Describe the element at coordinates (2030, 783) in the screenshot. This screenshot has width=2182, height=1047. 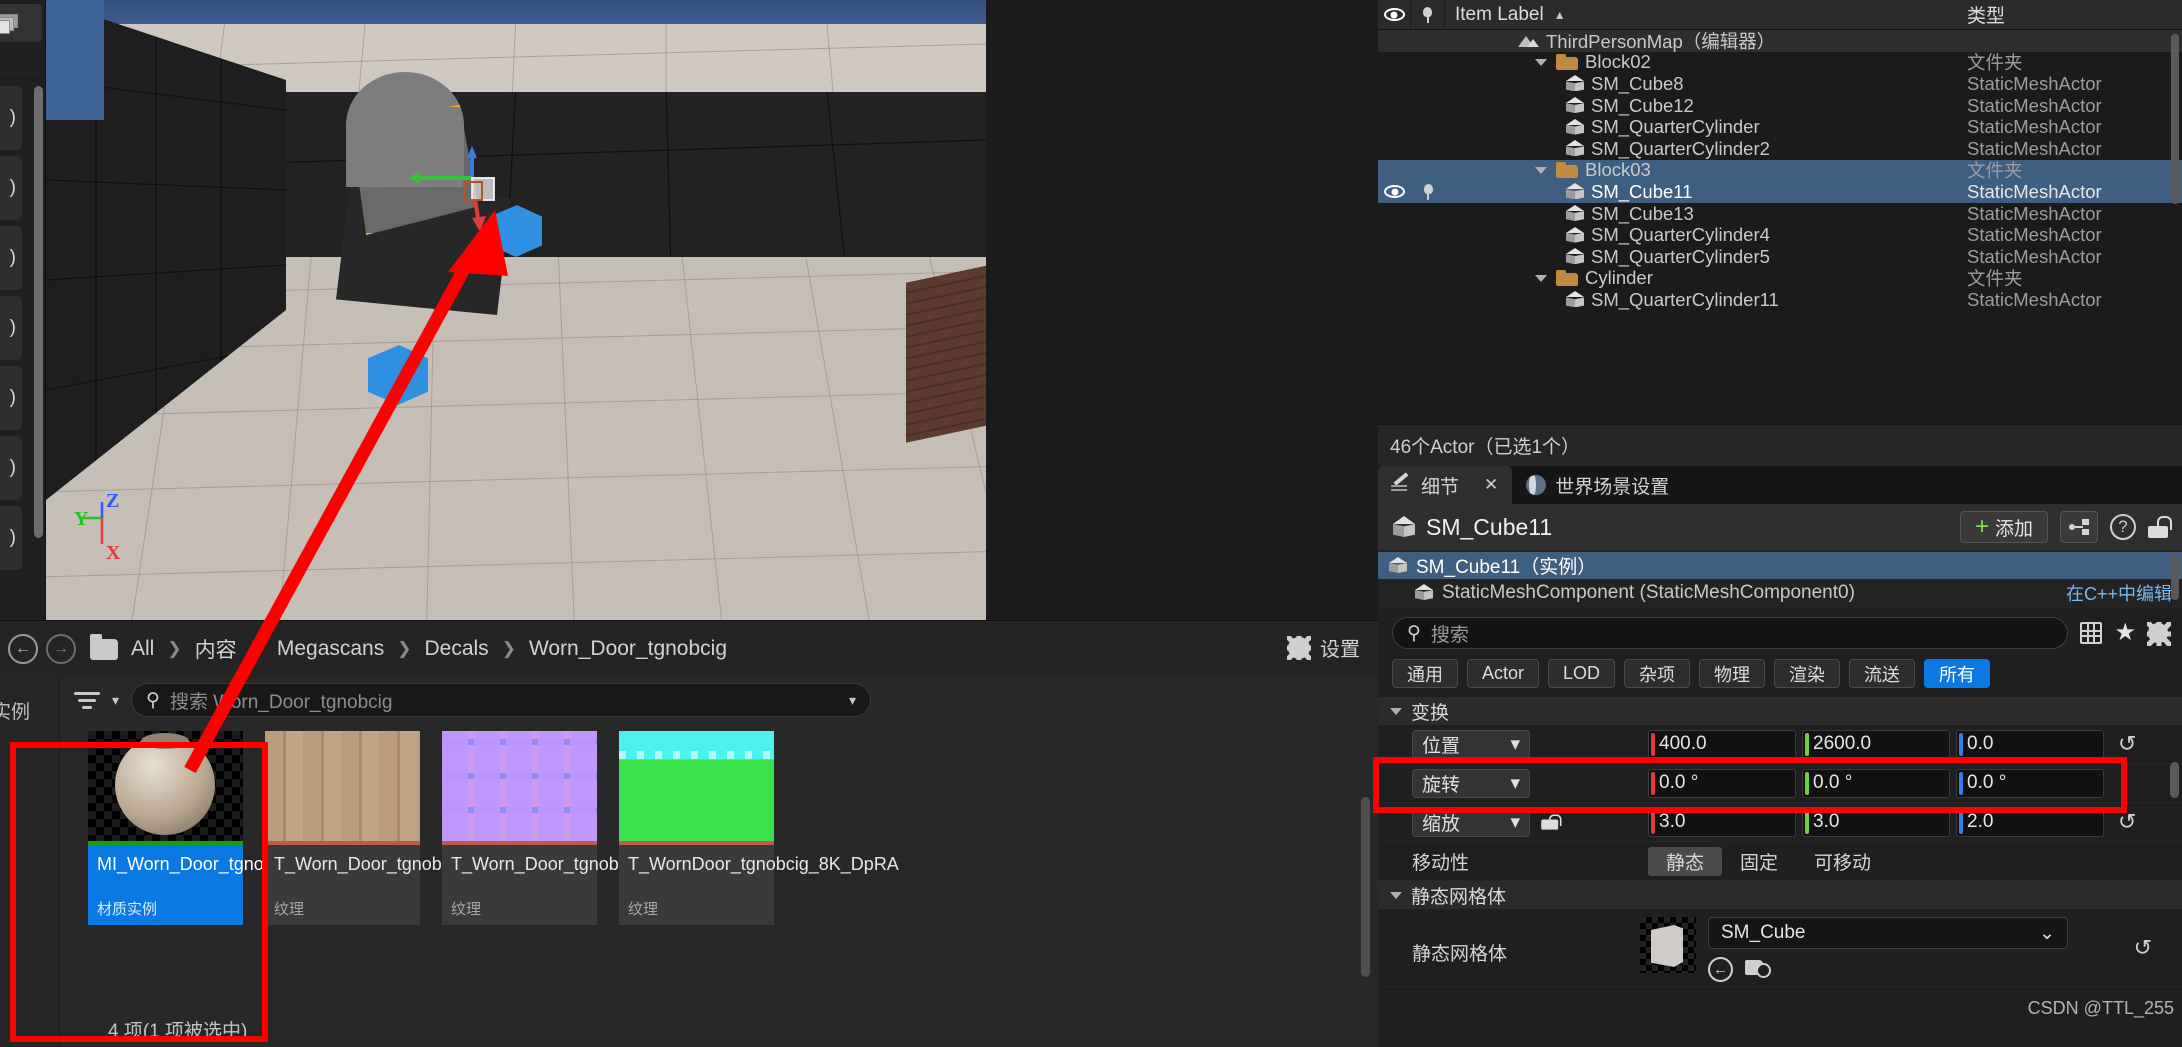
I see `rotation-z-input: 0.0 °` at that location.